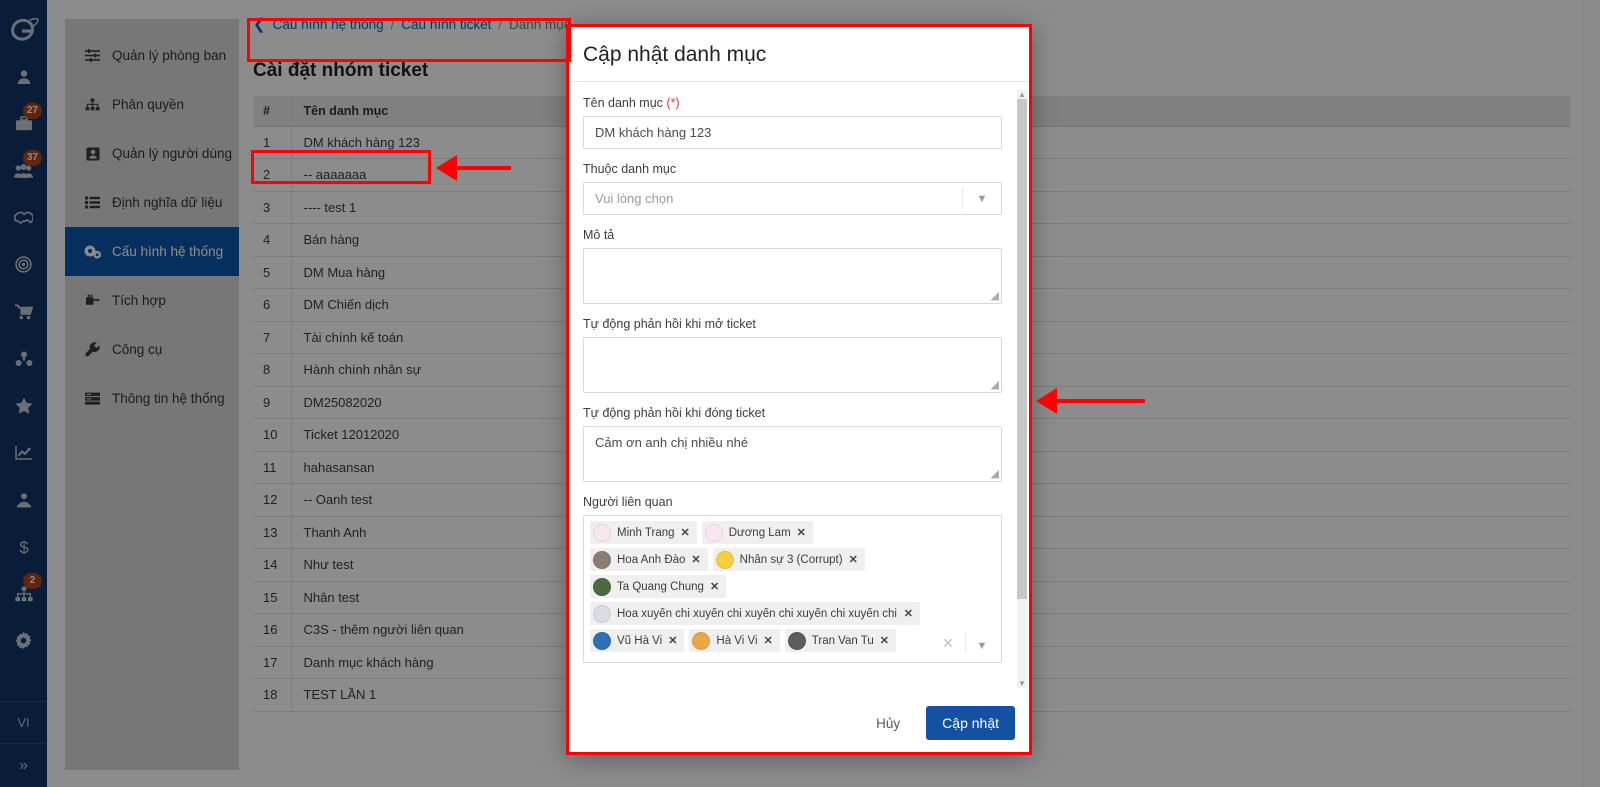 The image size is (1600, 787). I want to click on person-tag: Hà Vi Vi ✕, so click(734, 640).